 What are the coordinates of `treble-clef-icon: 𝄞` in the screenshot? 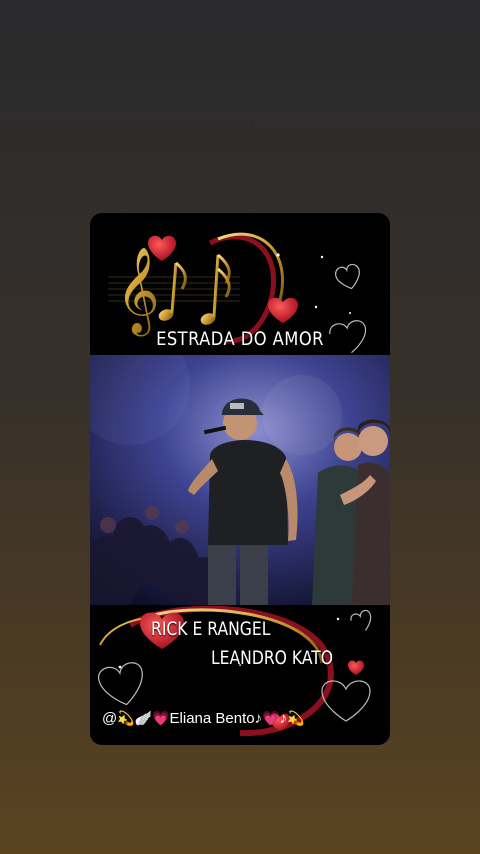 It's located at (138, 292).